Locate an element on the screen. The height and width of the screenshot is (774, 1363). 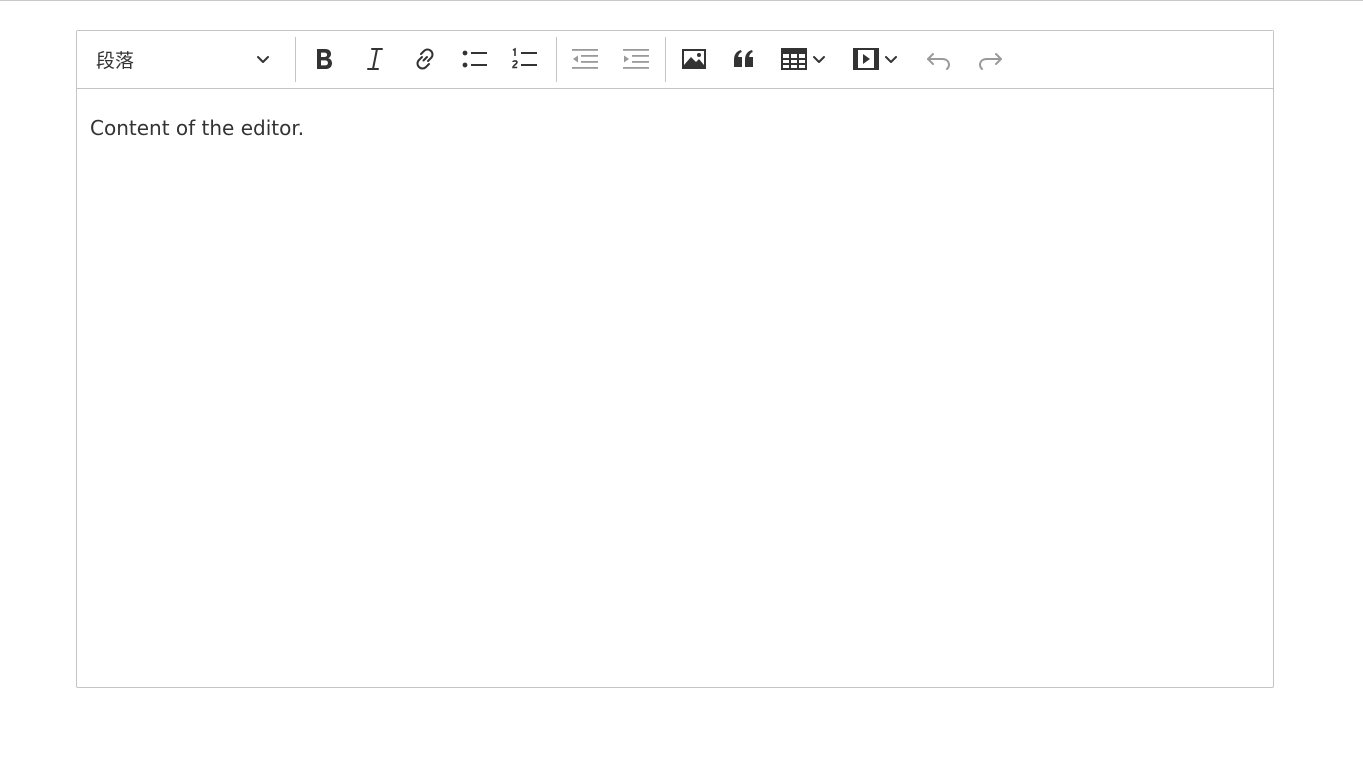
image-icon is located at coordinates (694, 59).